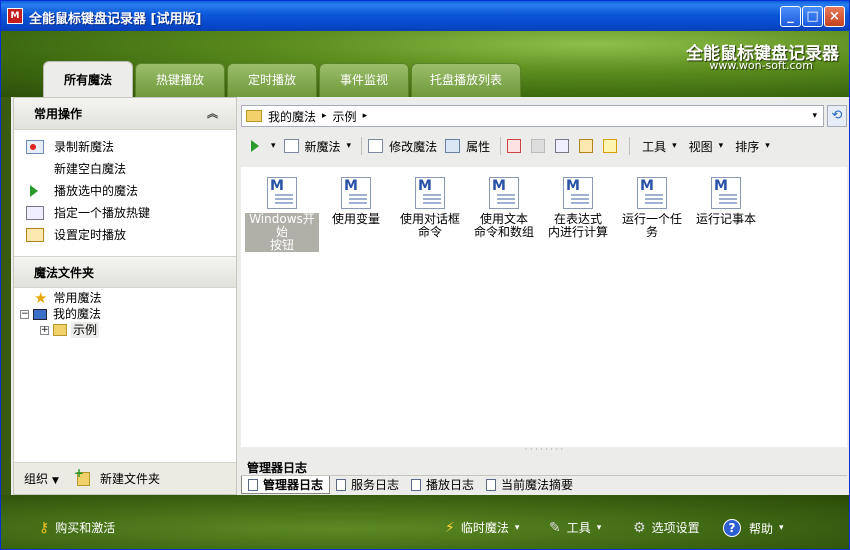 The height and width of the screenshot is (550, 850). I want to click on file-item: 使用文本 命令和数组, so click(504, 208).